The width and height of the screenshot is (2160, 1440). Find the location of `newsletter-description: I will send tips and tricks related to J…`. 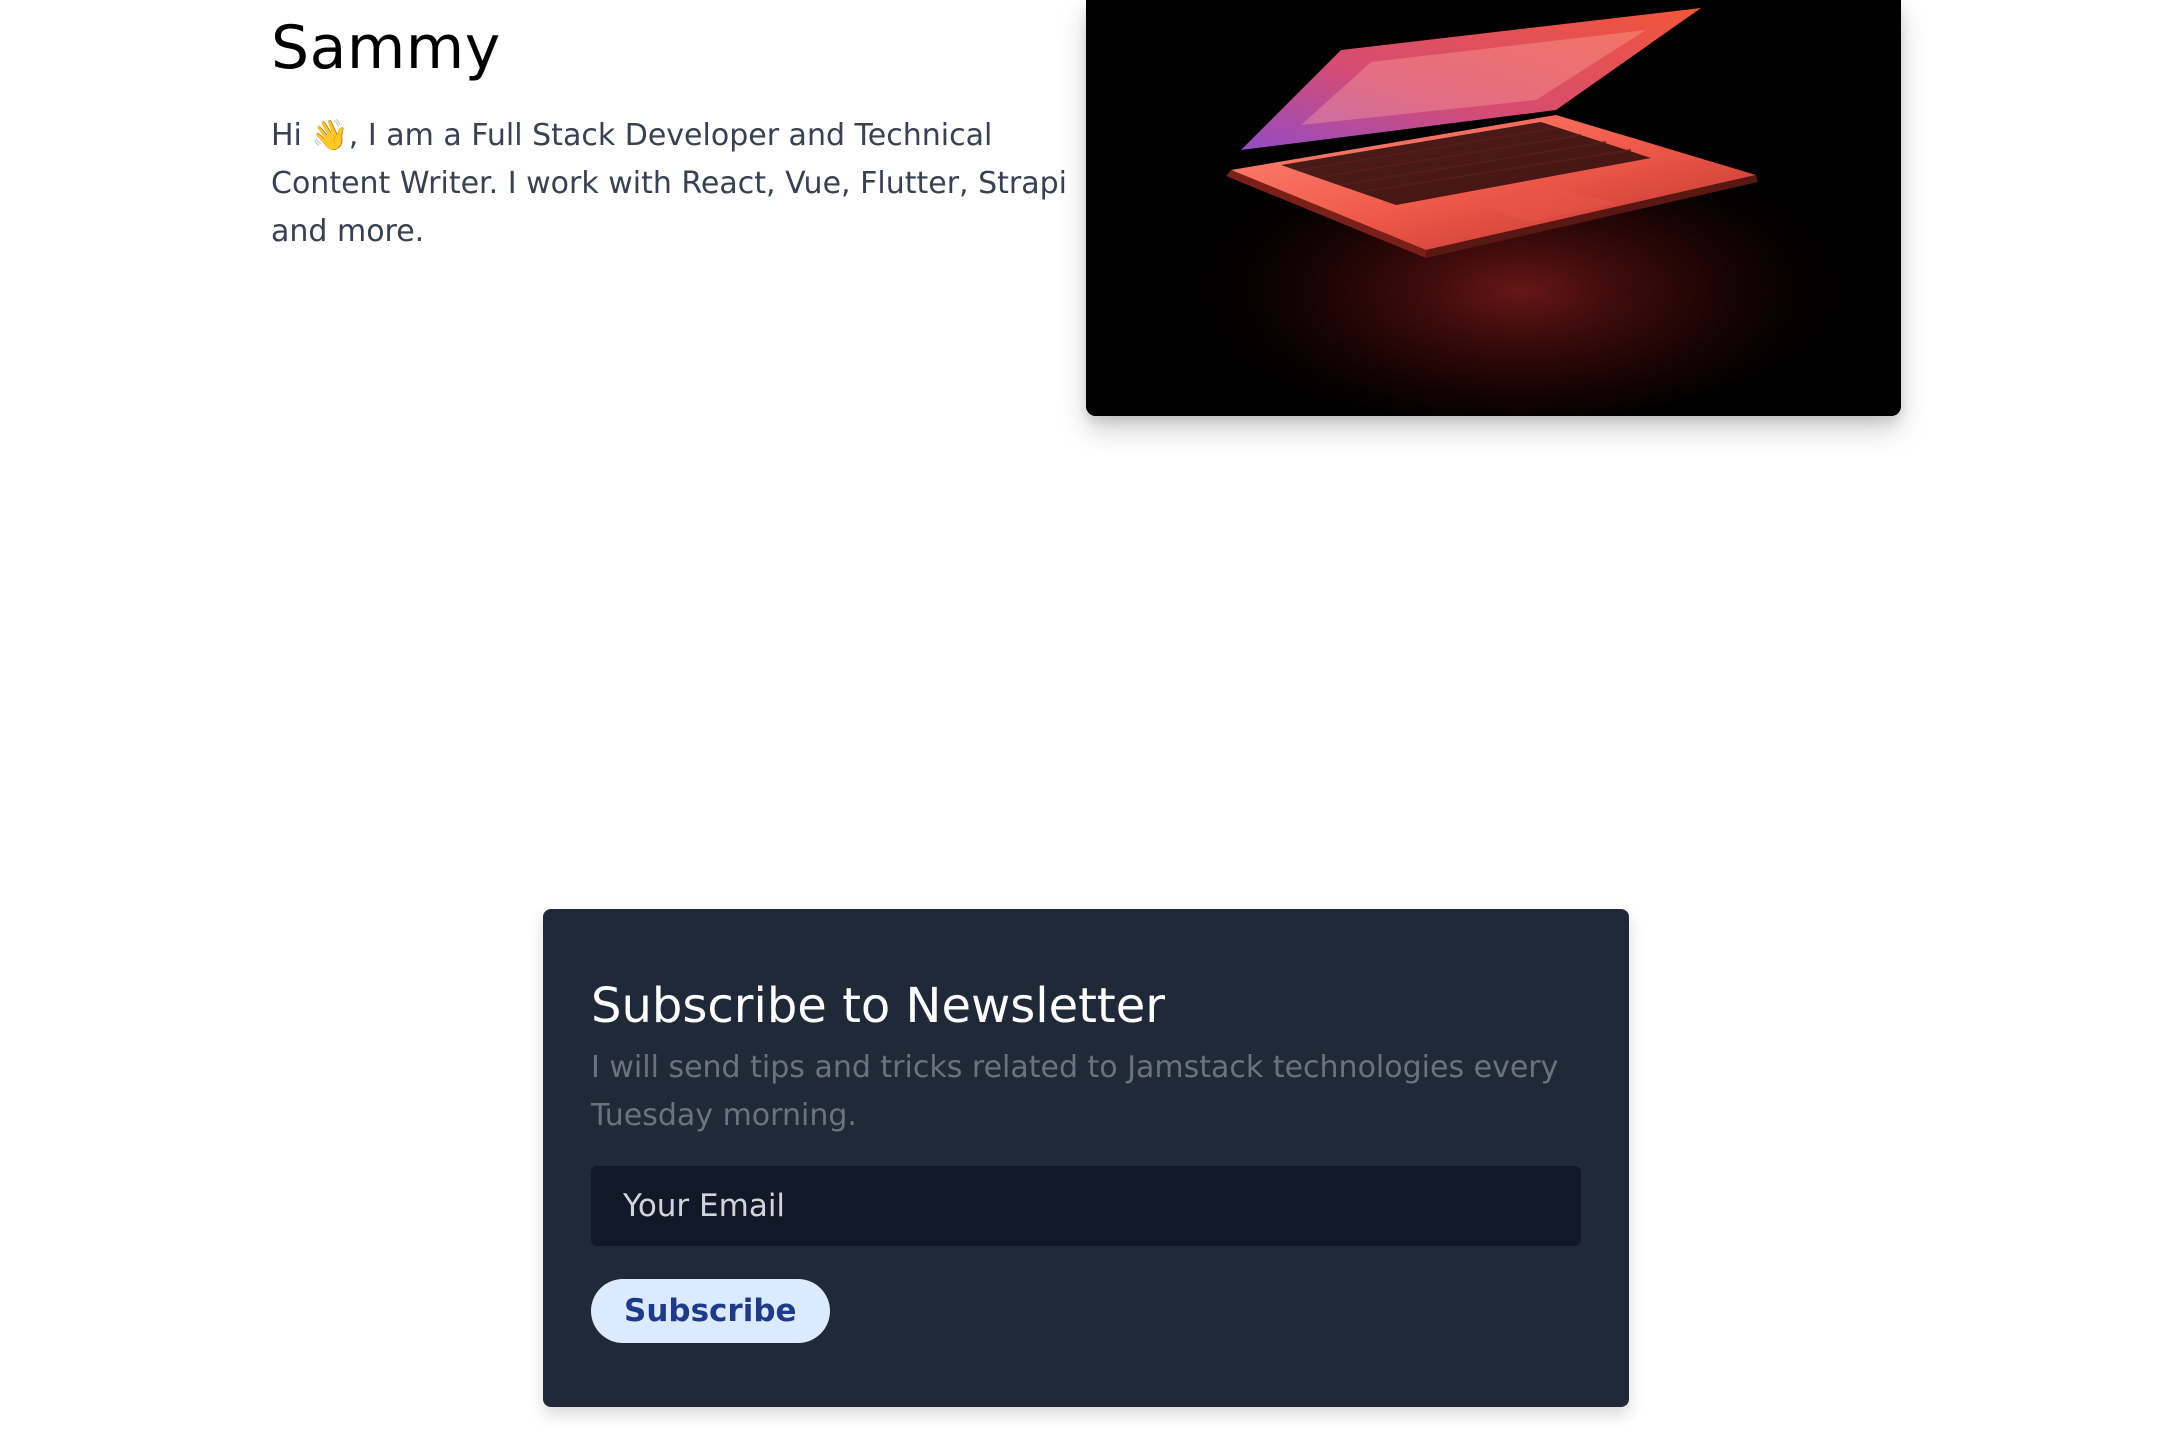

newsletter-description: I will send tips and tricks related to J… is located at coordinates (1075, 1091).